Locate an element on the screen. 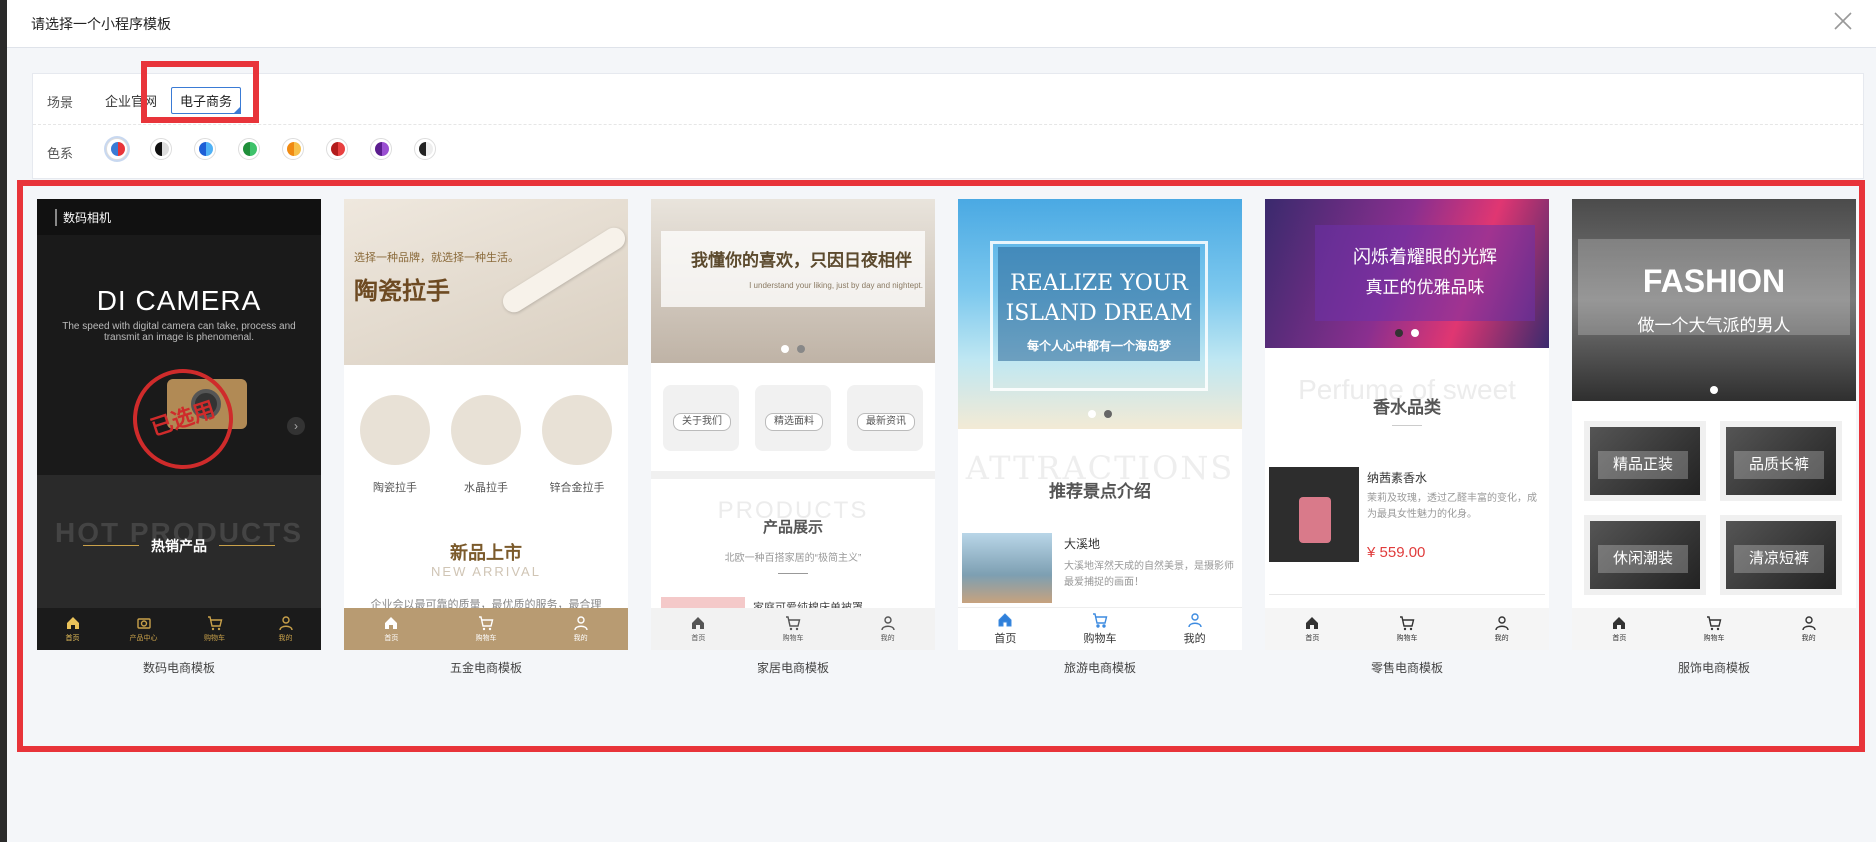 The image size is (1876, 842). thumb-headline-2: ISLAND DREAM is located at coordinates (1099, 313).